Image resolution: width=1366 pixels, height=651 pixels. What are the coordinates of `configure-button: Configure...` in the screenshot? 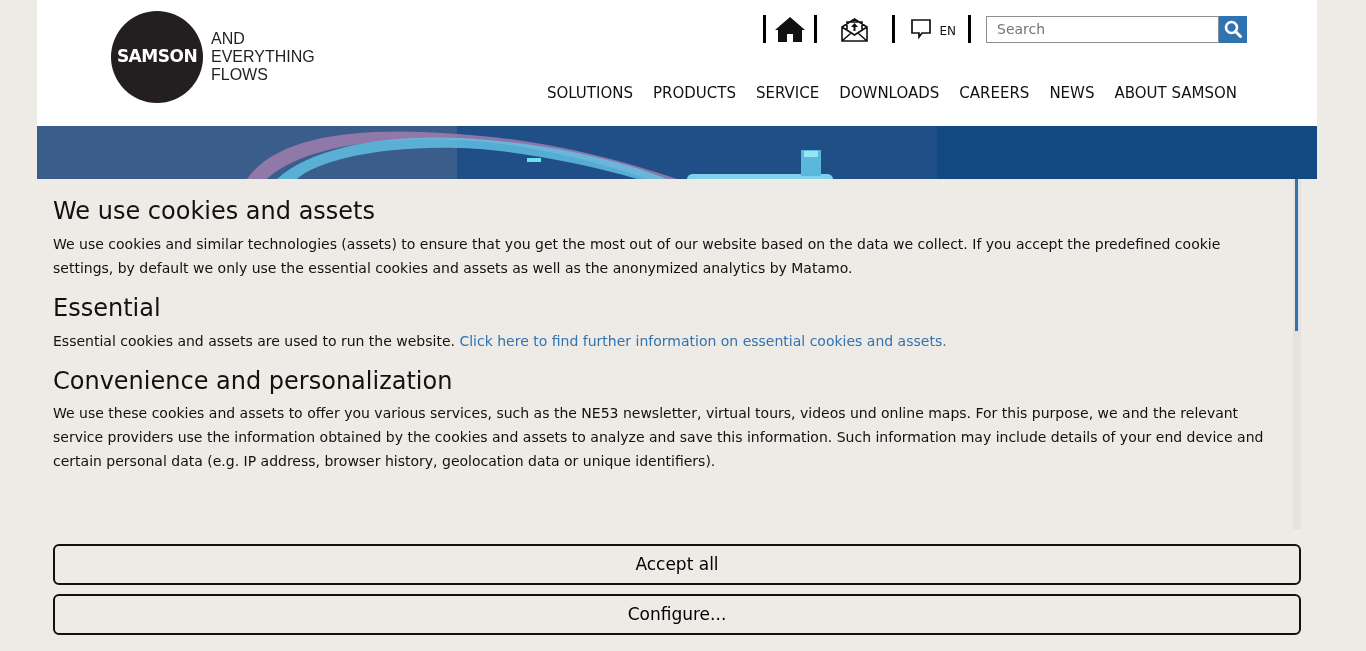 It's located at (677, 614).